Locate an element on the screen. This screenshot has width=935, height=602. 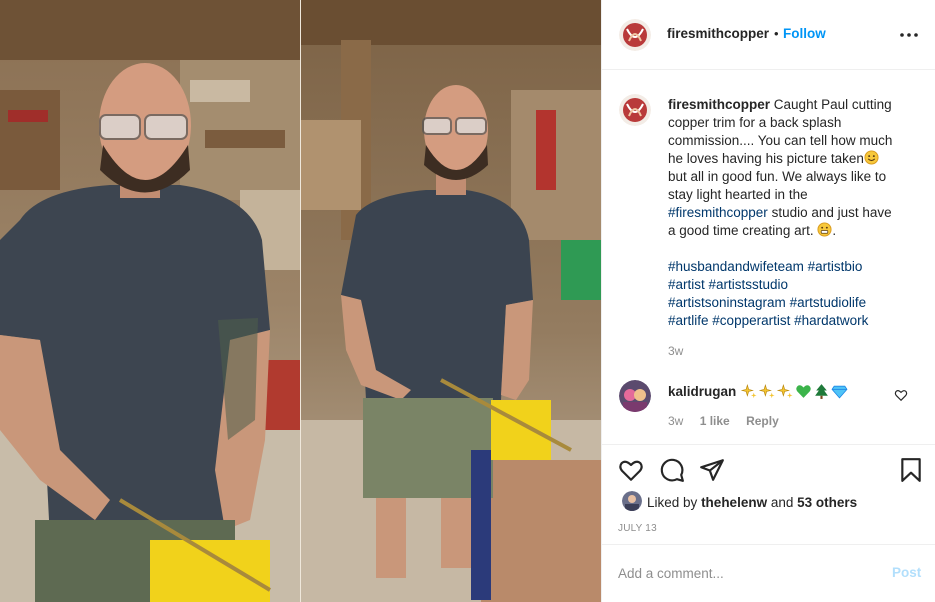
likes-count-others: 53 others is located at coordinates (827, 502).